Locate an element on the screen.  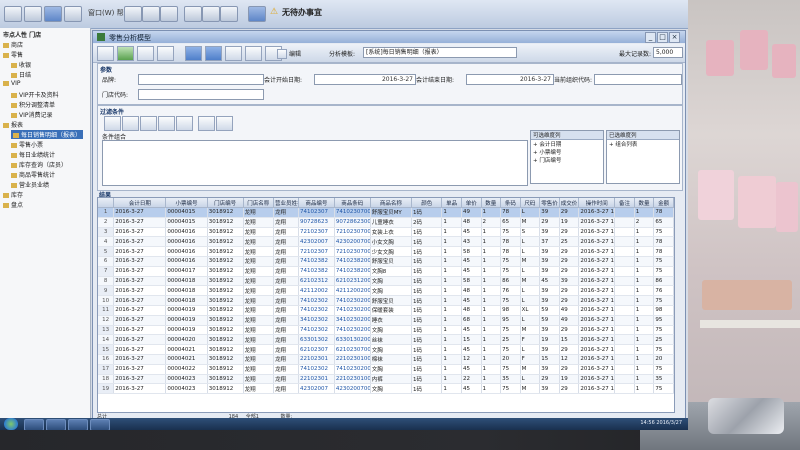
table-cell: 2016-3-27 14:37 is located at coordinates (597, 232).